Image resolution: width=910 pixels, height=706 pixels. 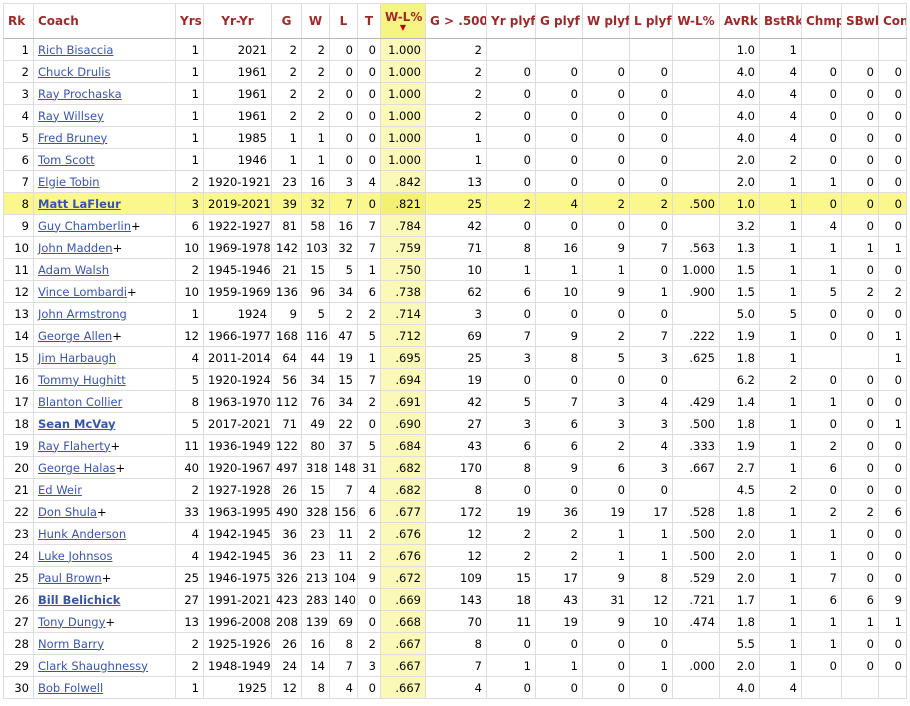 What do you see at coordinates (66, 160) in the screenshot?
I see `coach-link: Tom Scott` at bounding box center [66, 160].